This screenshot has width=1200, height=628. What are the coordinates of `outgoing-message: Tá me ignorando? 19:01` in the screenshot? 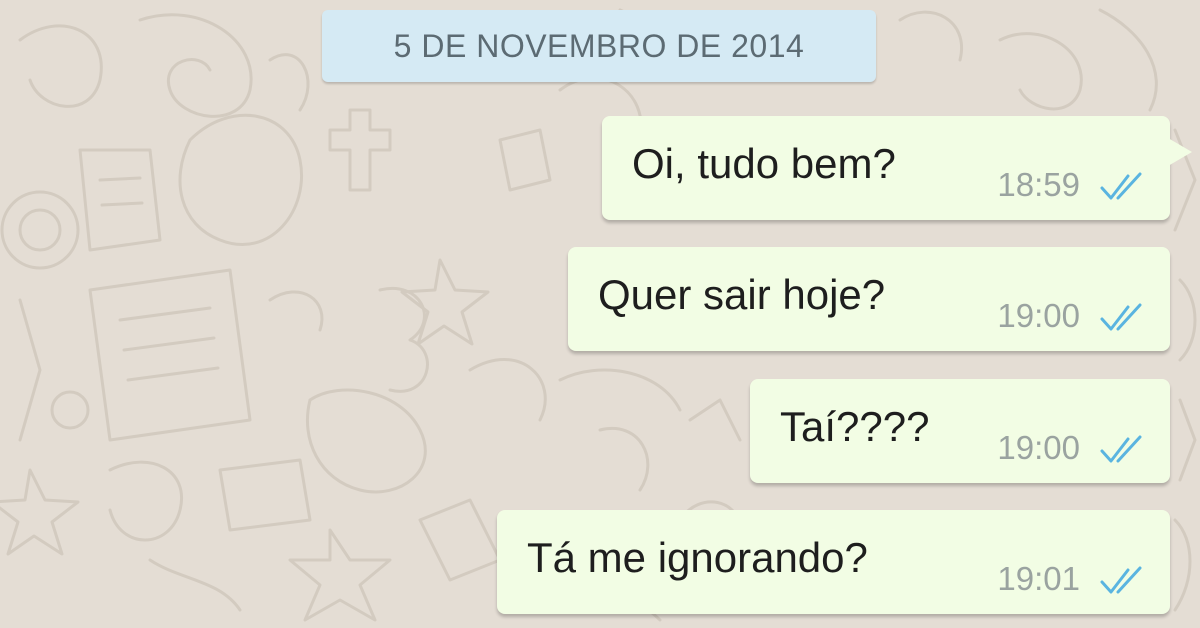 It's located at (833, 562).